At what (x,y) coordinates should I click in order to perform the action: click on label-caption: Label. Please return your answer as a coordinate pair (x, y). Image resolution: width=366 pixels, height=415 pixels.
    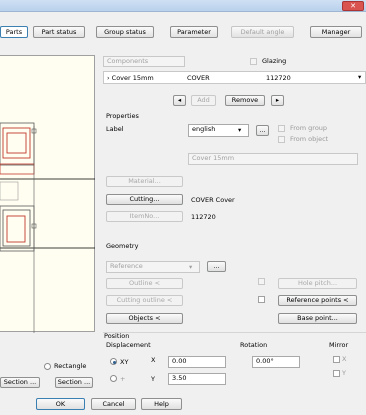
    Looking at the image, I should click on (115, 129).